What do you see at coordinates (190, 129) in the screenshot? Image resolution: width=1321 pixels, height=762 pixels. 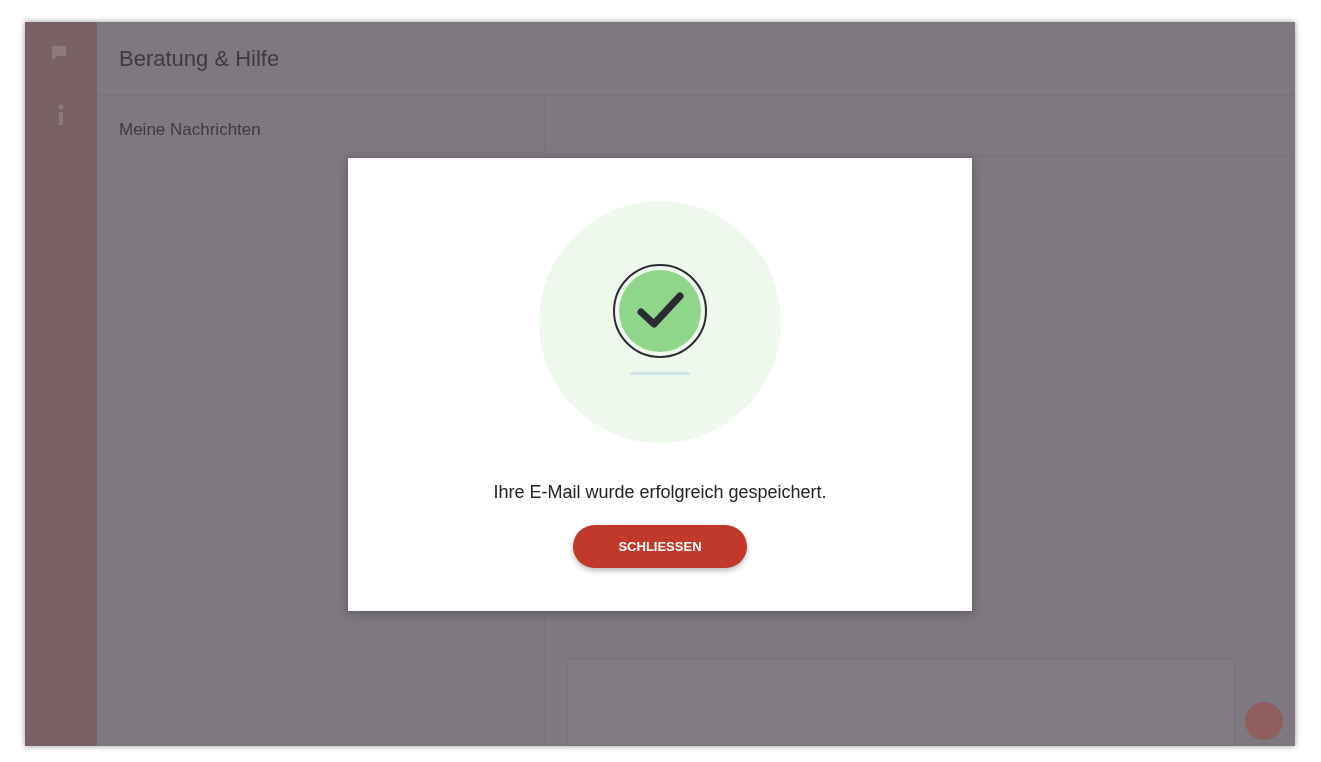 I see `section-title: Meine Nachrichten` at bounding box center [190, 129].